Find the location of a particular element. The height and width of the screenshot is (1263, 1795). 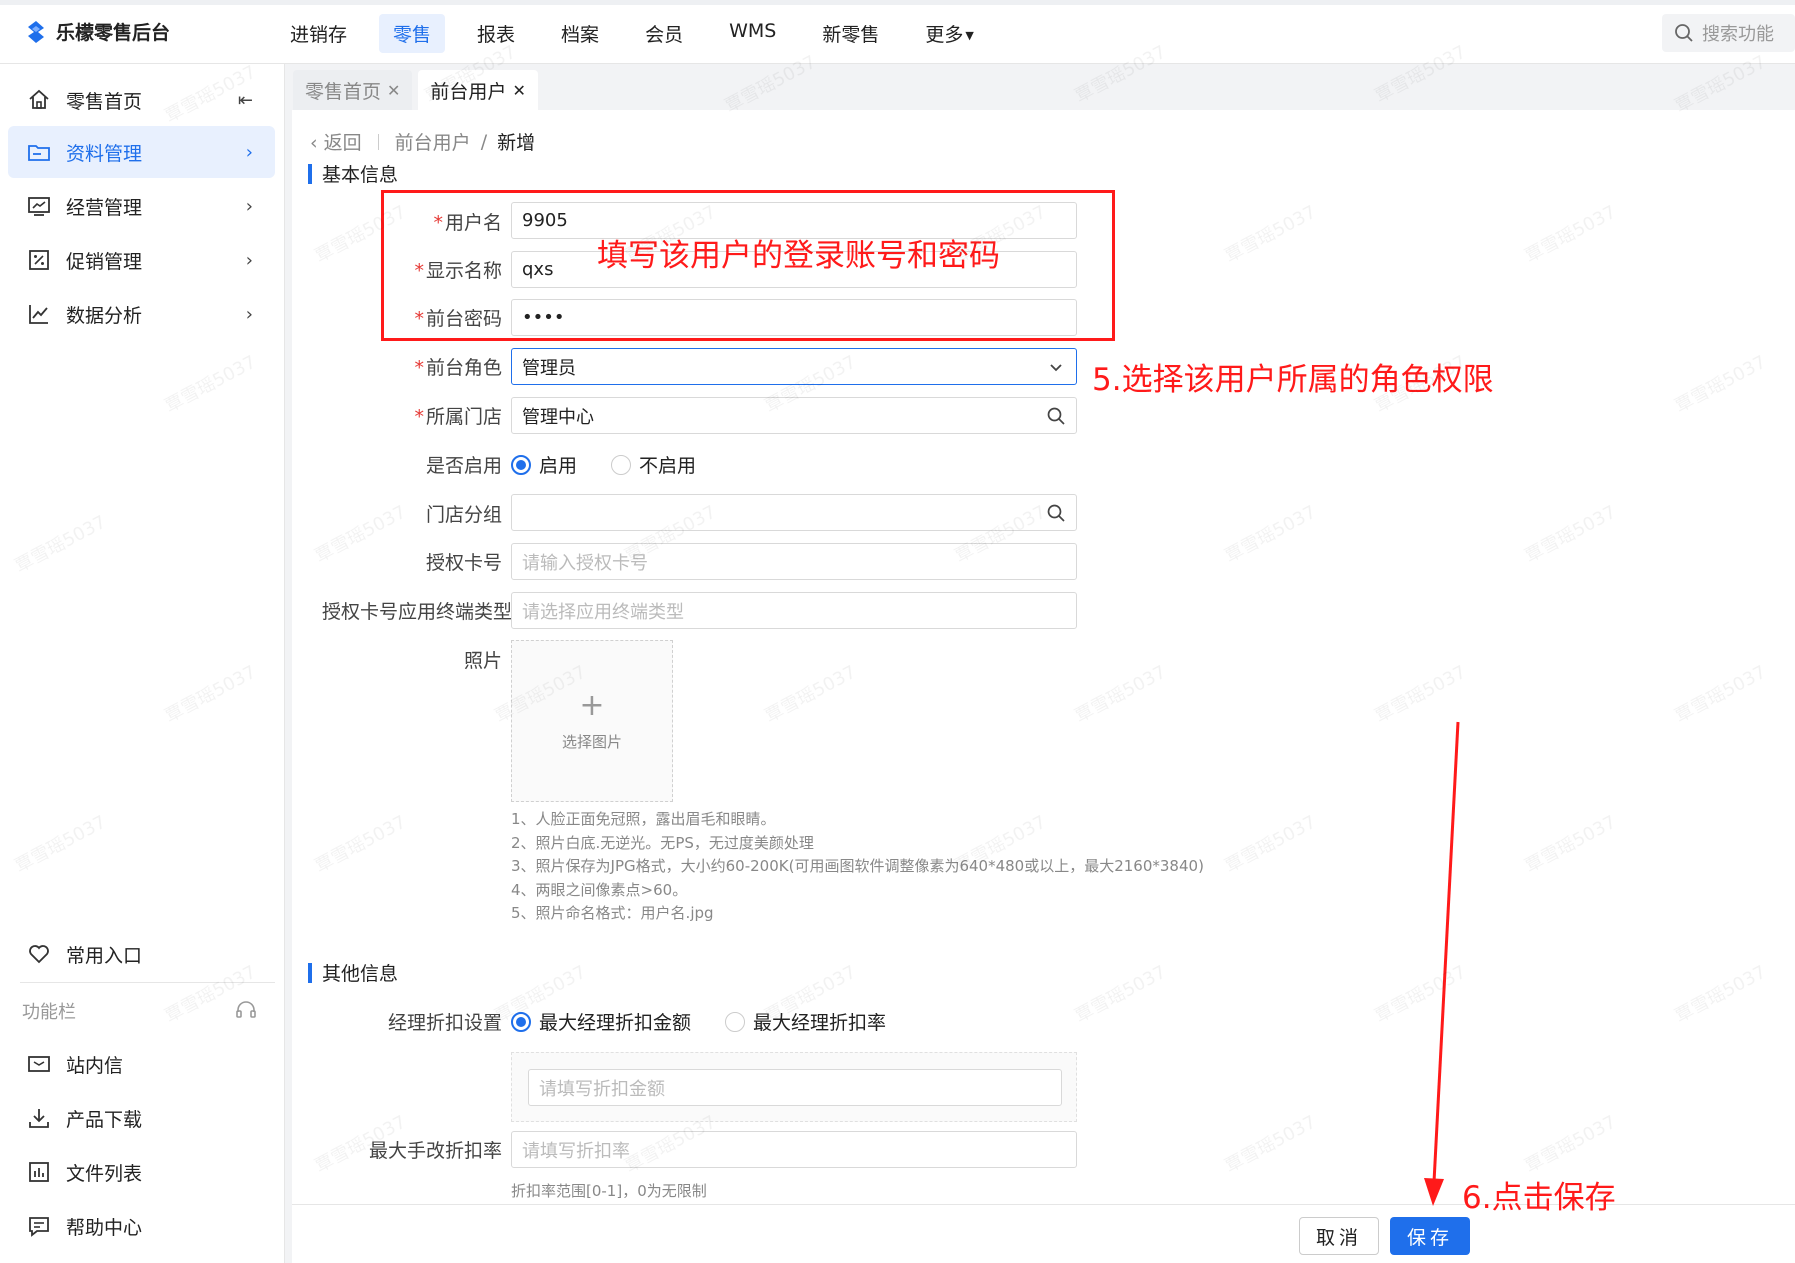

store-field: 管理中心 is located at coordinates (794, 415).